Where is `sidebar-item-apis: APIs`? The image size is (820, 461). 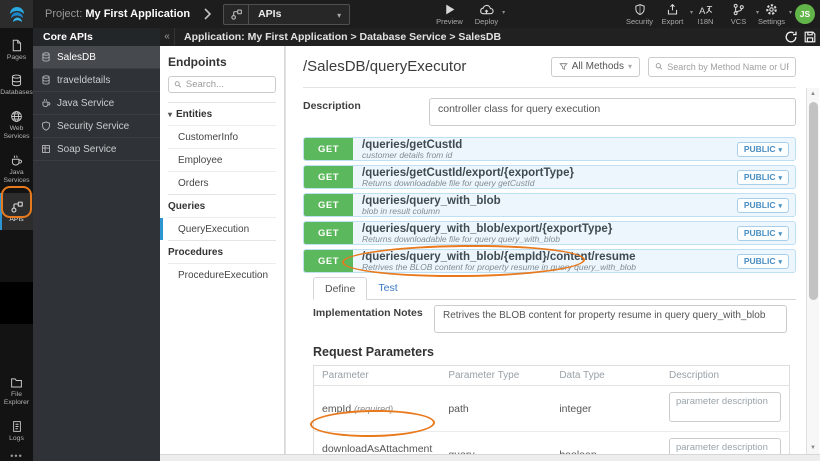
sidebar-item-apis: APIs is located at coordinates (16, 211).